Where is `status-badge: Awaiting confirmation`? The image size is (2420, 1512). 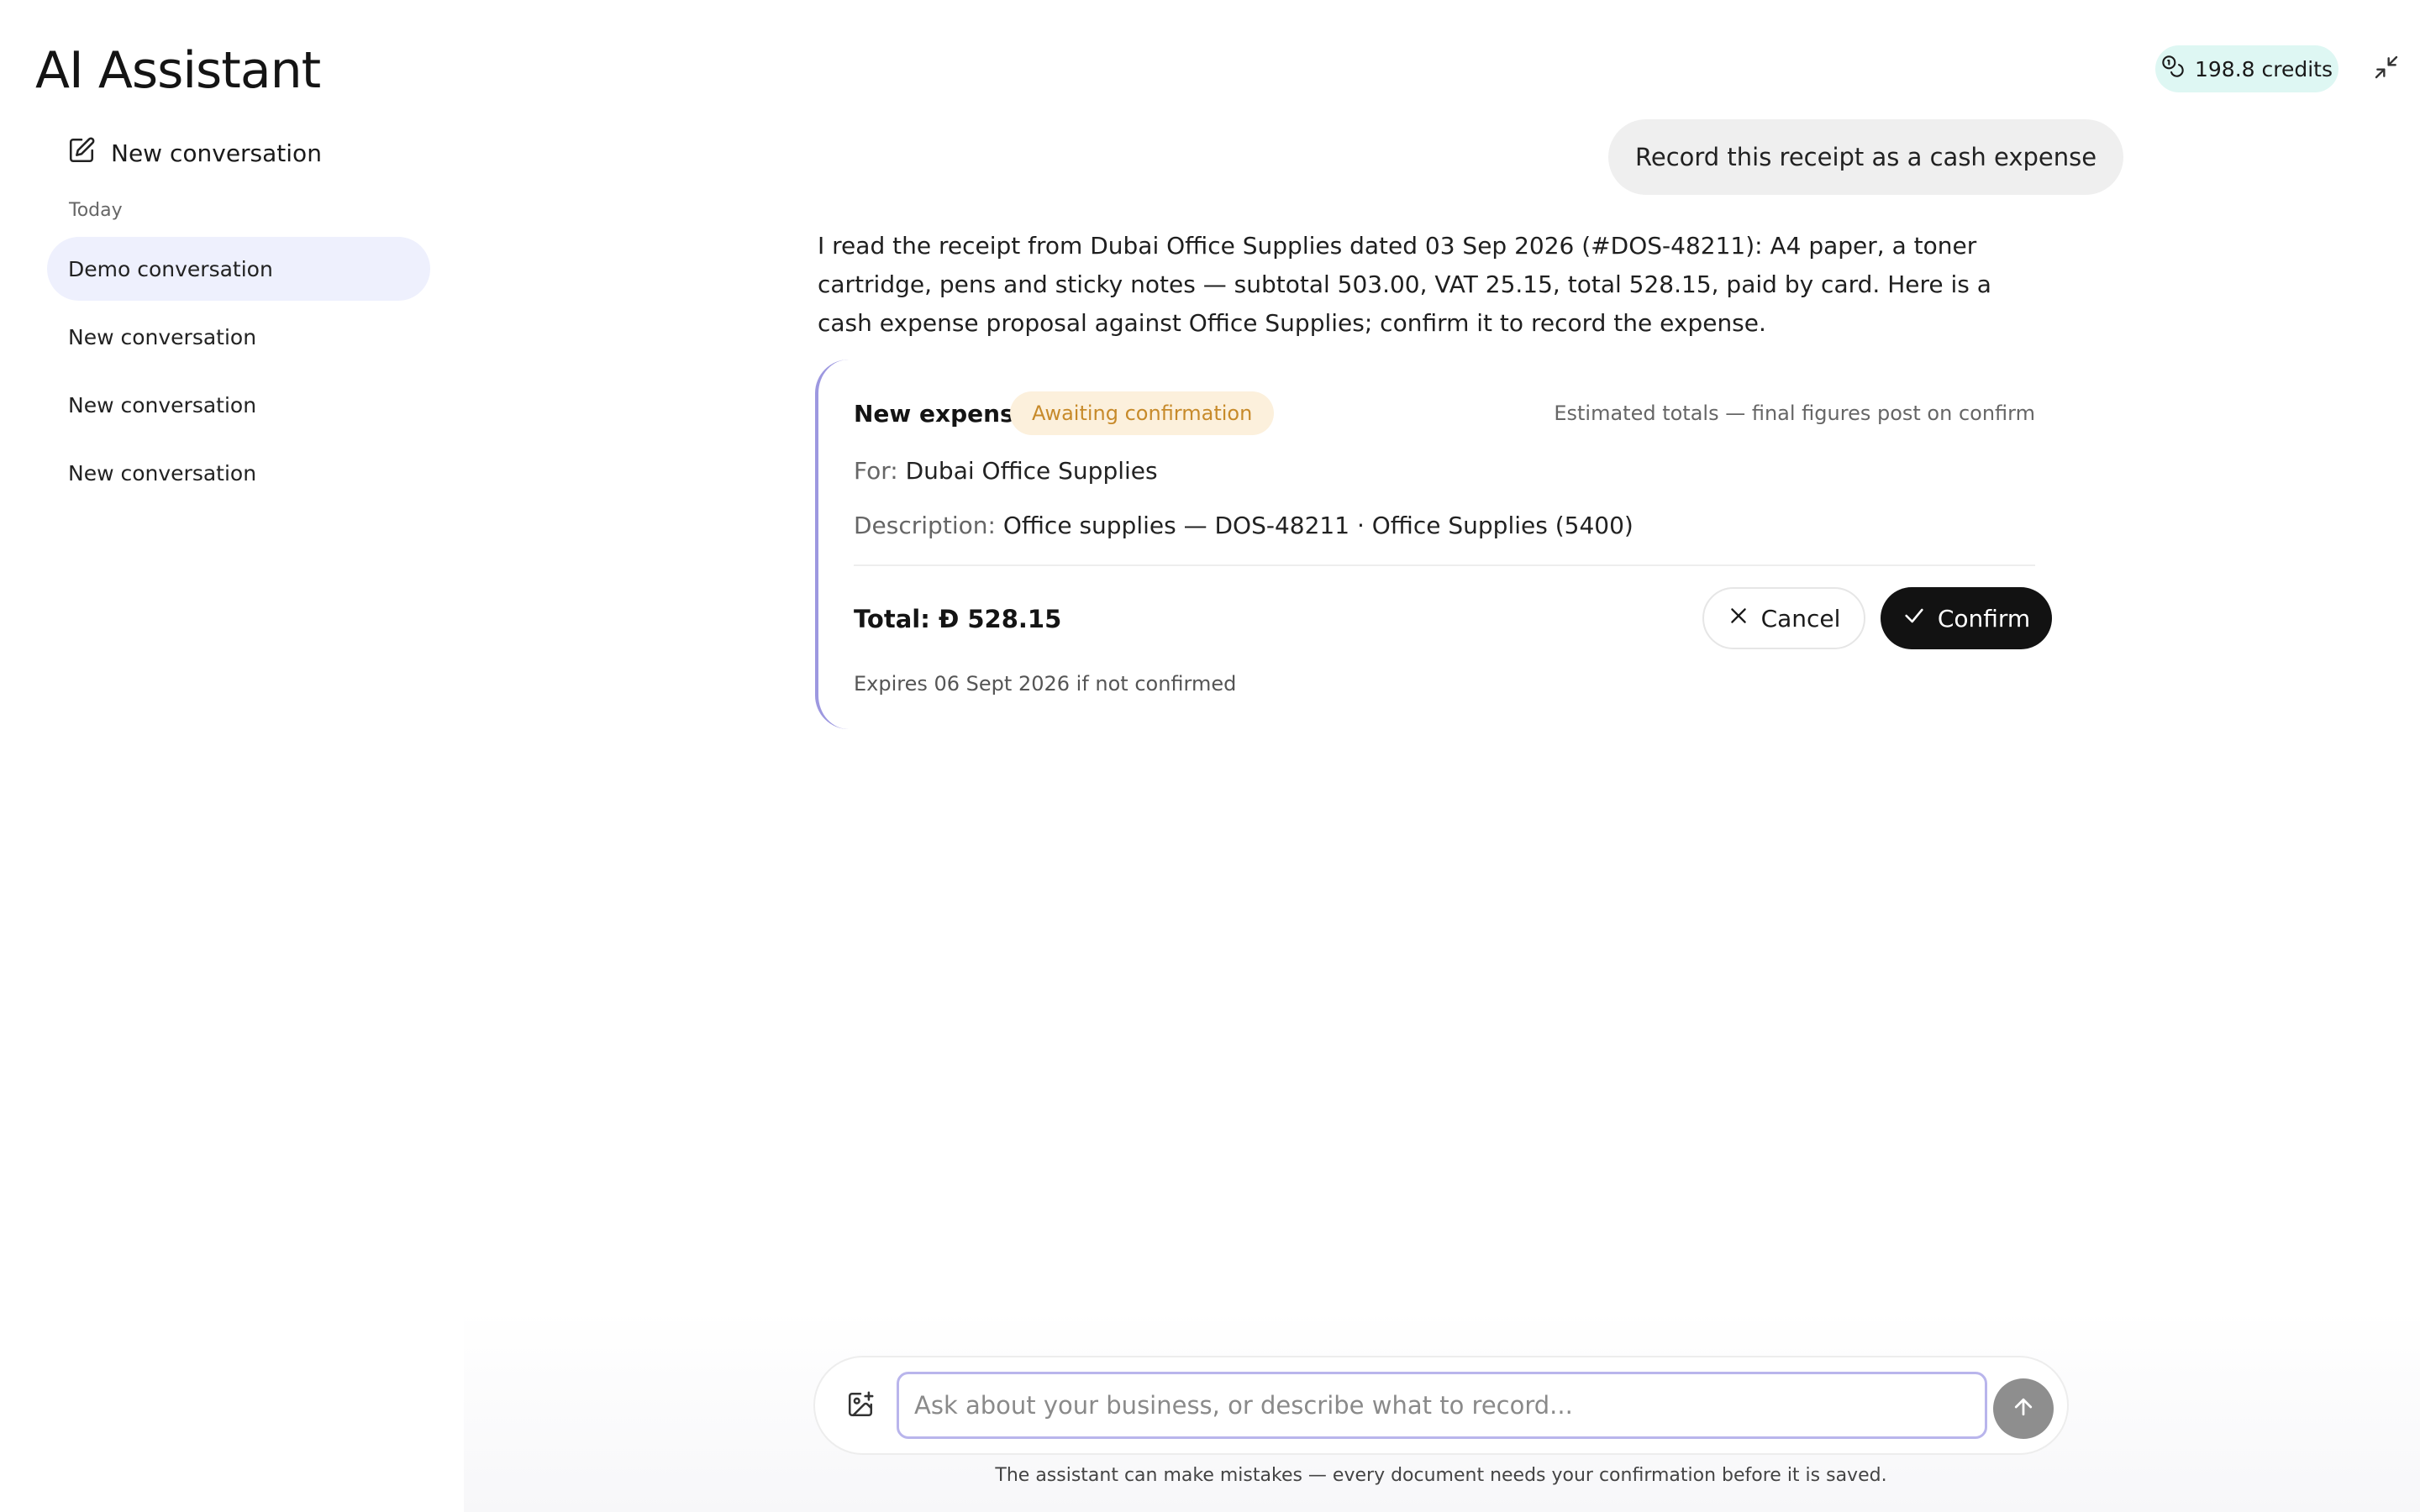
status-badge: Awaiting confirmation is located at coordinates (1142, 413).